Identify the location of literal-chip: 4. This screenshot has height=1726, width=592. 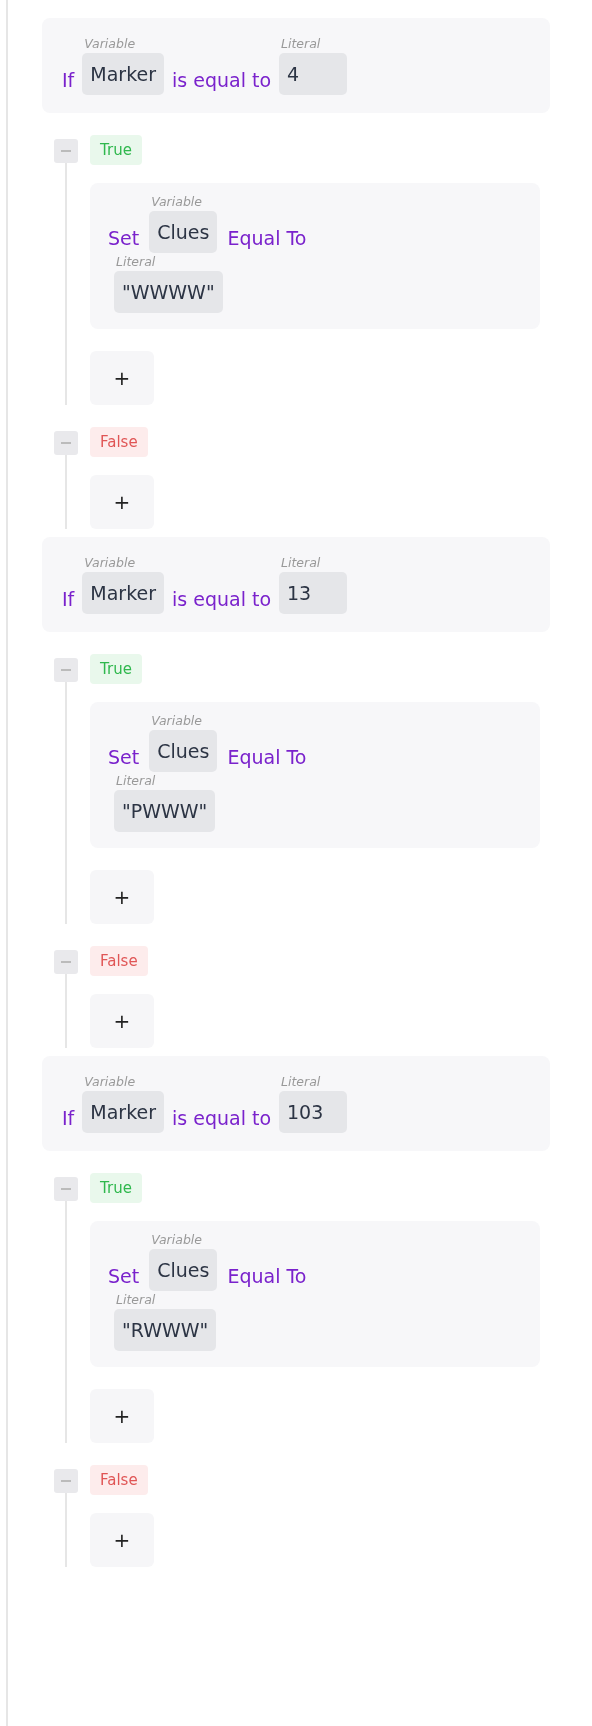
(313, 74).